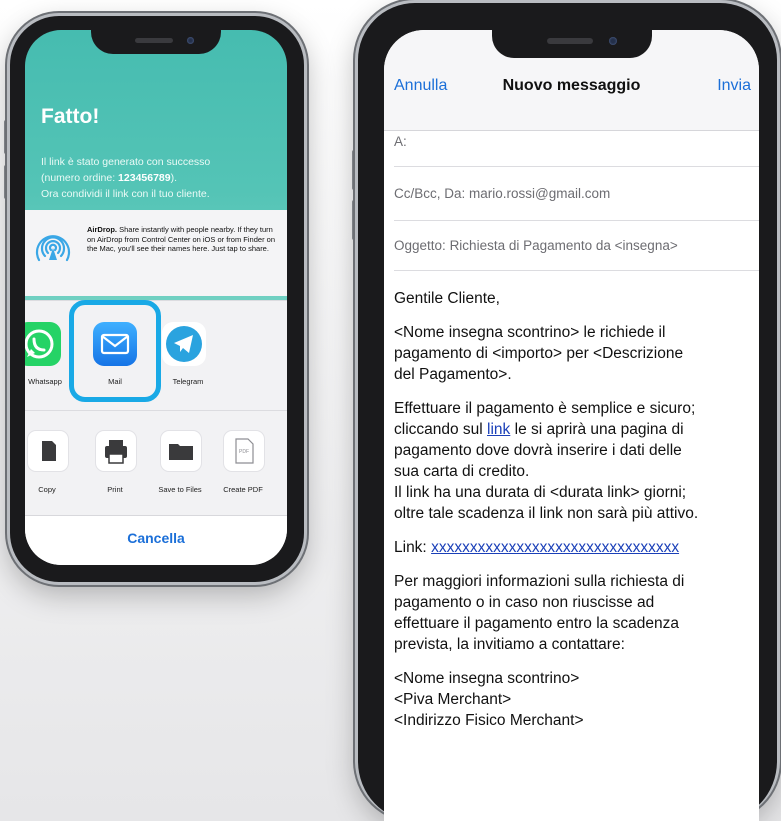  I want to click on signature-line: <Indirizzo Fisico Merchant>, so click(489, 720).